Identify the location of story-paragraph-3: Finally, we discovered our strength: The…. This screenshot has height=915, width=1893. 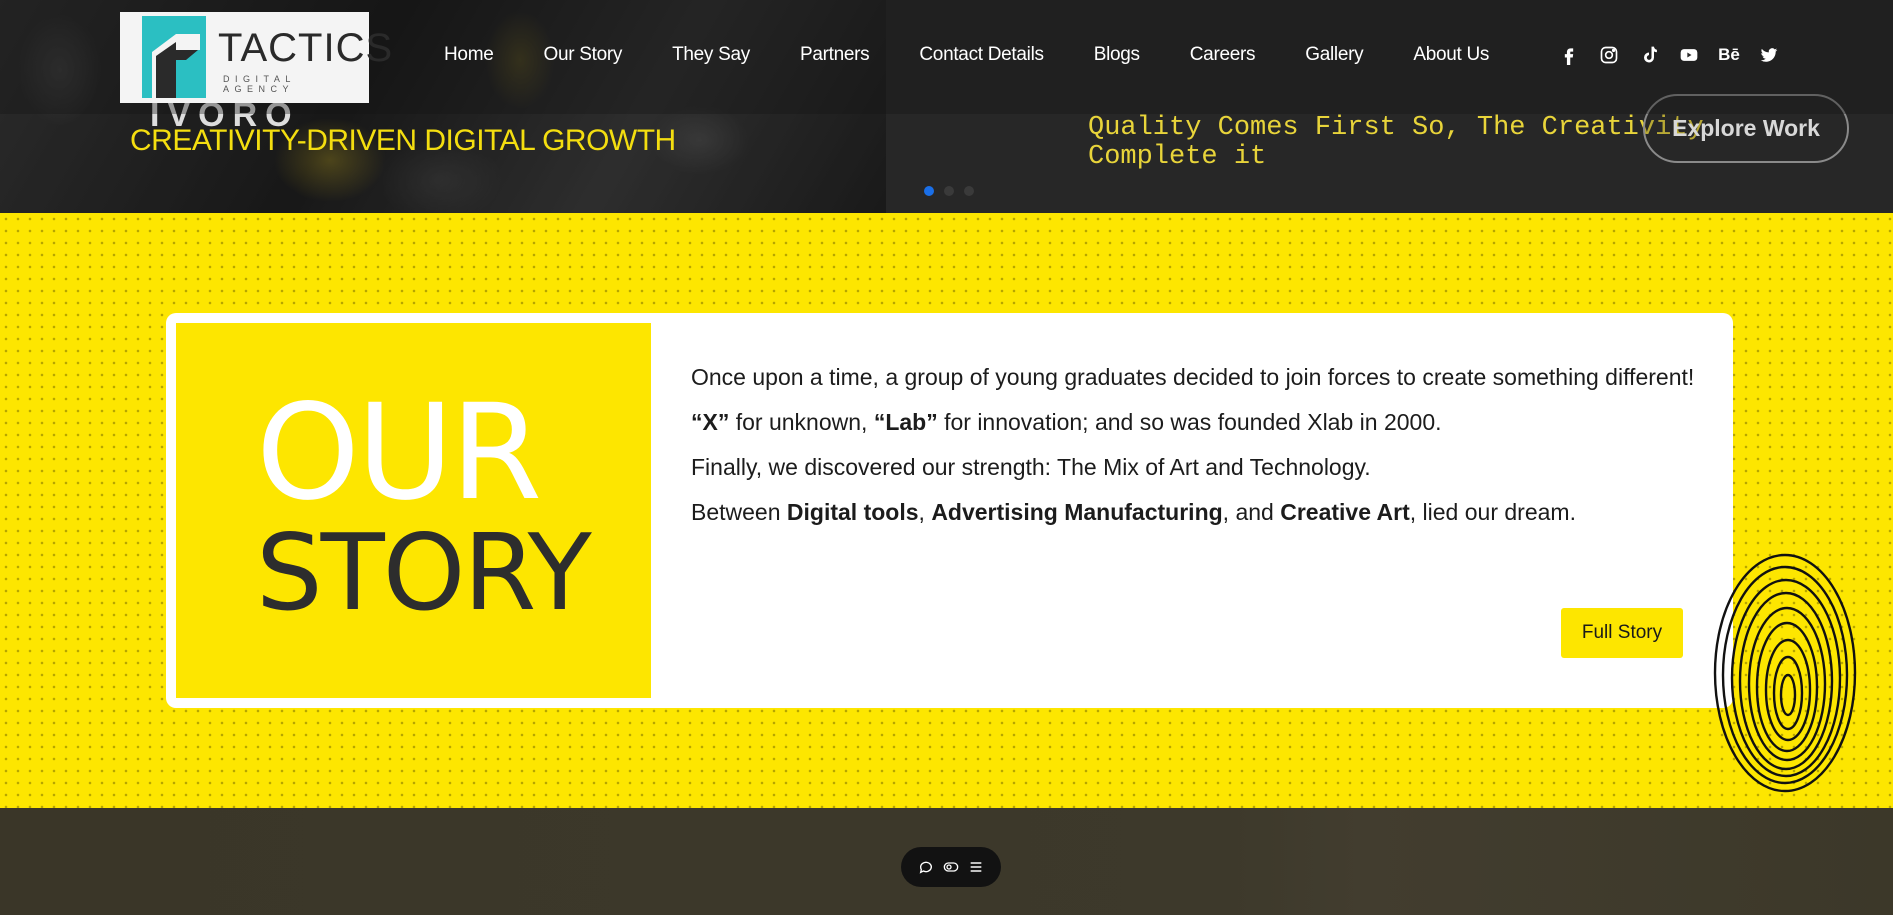
(1031, 467).